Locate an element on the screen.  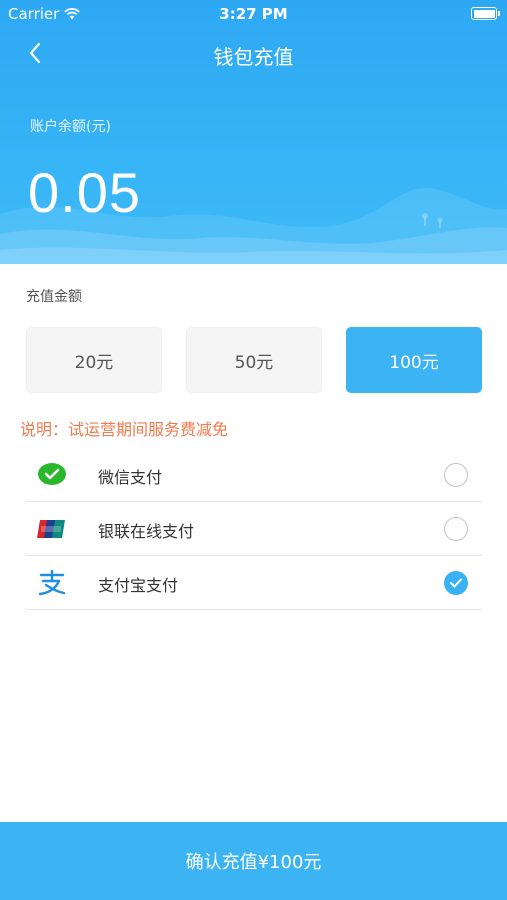
unionpay-icon is located at coordinates (52, 529).